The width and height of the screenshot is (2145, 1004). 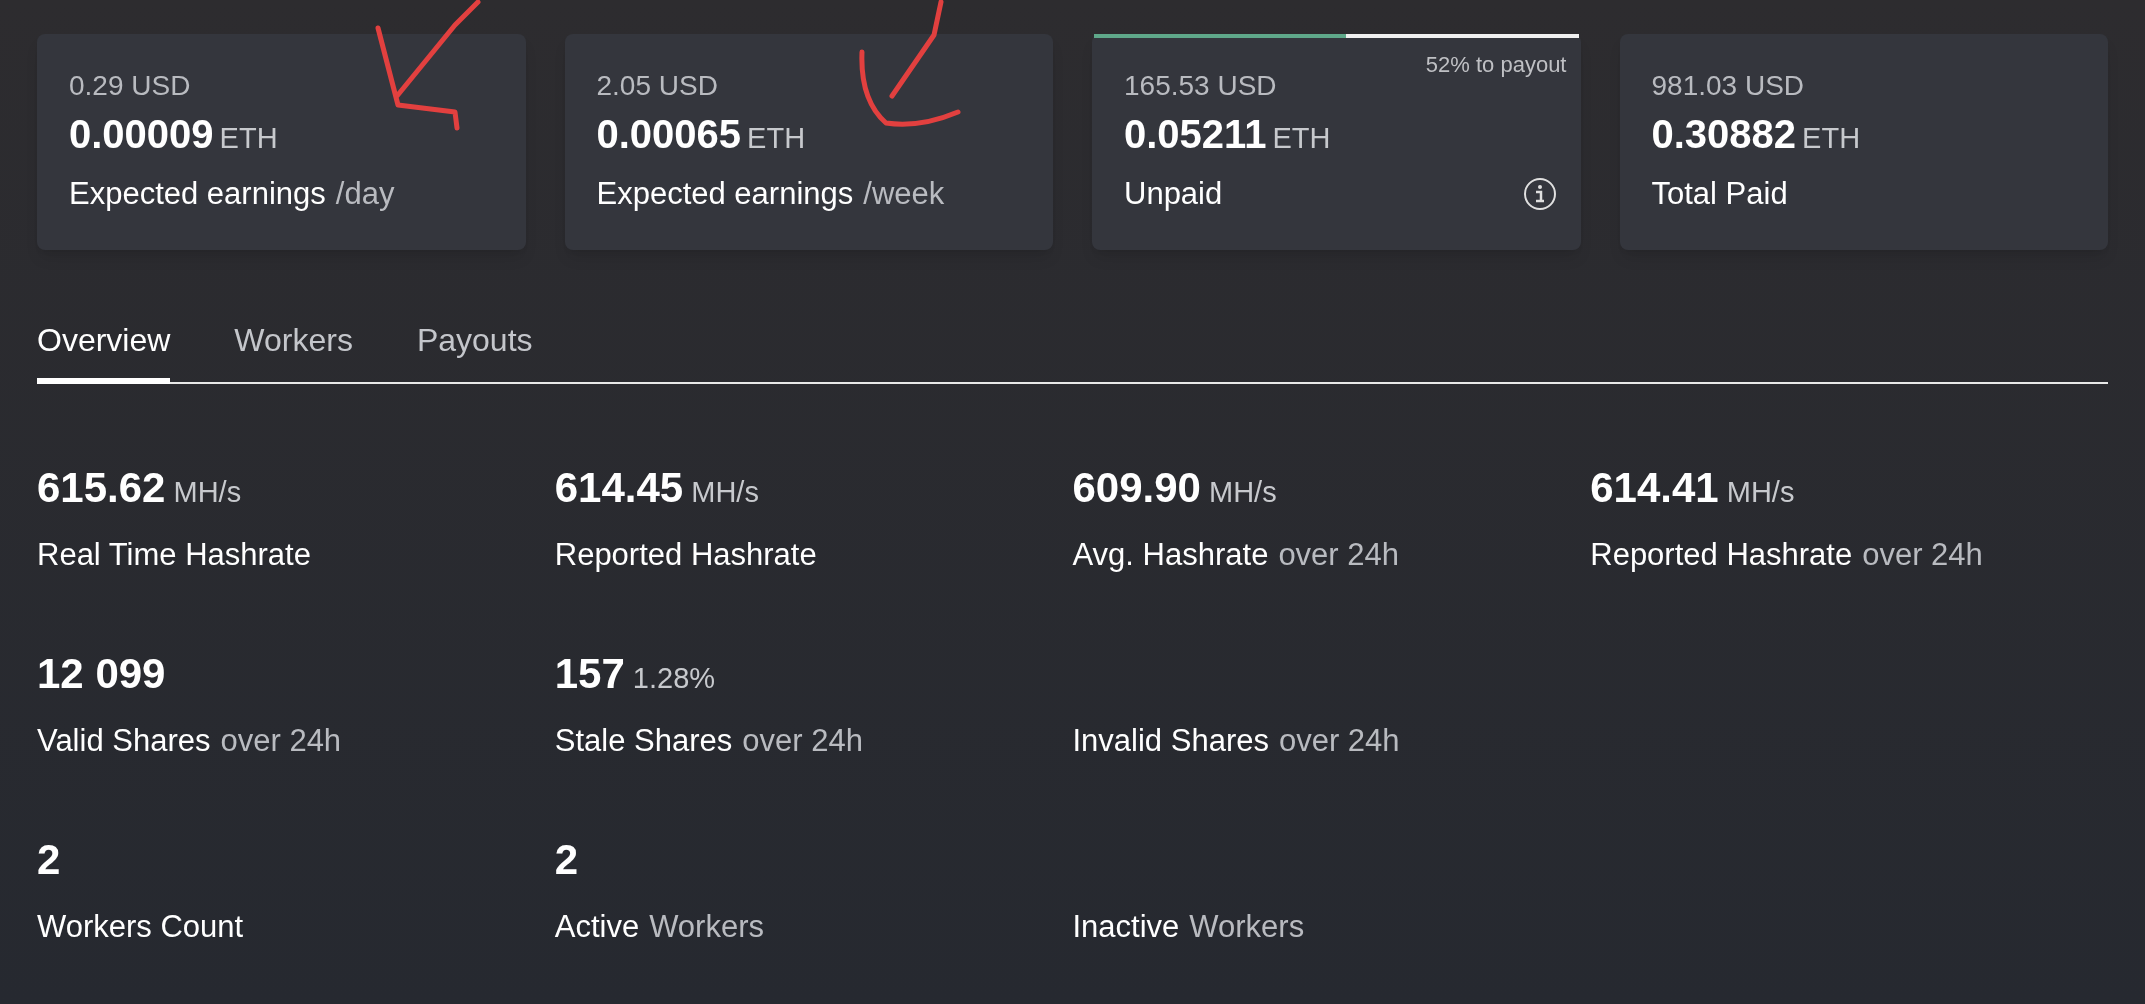 What do you see at coordinates (1126, 927) in the screenshot?
I see `stat-label: Inactive` at bounding box center [1126, 927].